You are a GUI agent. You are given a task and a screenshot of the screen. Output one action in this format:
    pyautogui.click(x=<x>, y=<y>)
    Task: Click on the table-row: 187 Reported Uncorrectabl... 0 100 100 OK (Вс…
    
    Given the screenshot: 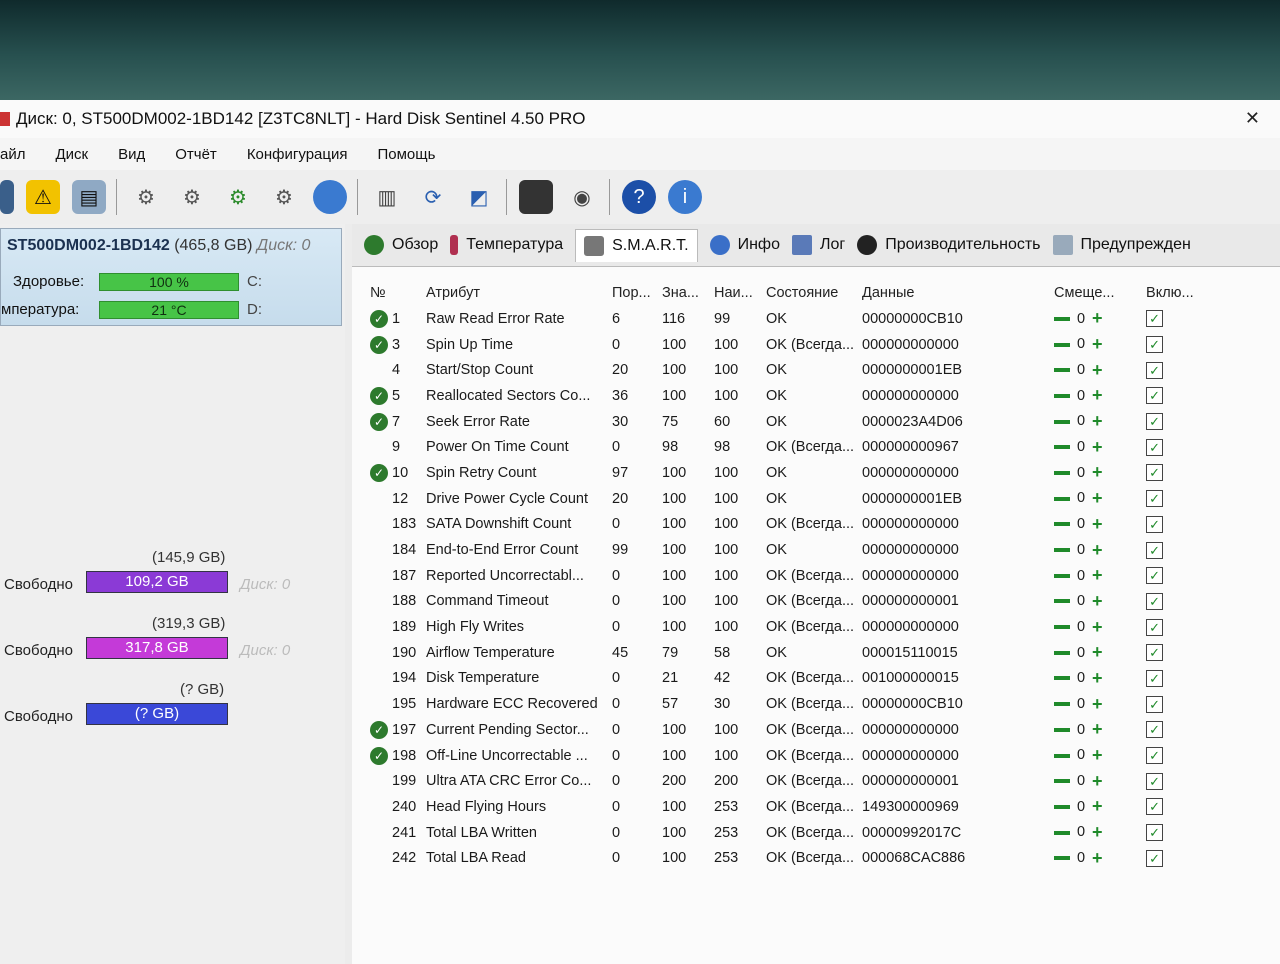 What is the action you would take?
    pyautogui.click(x=788, y=576)
    